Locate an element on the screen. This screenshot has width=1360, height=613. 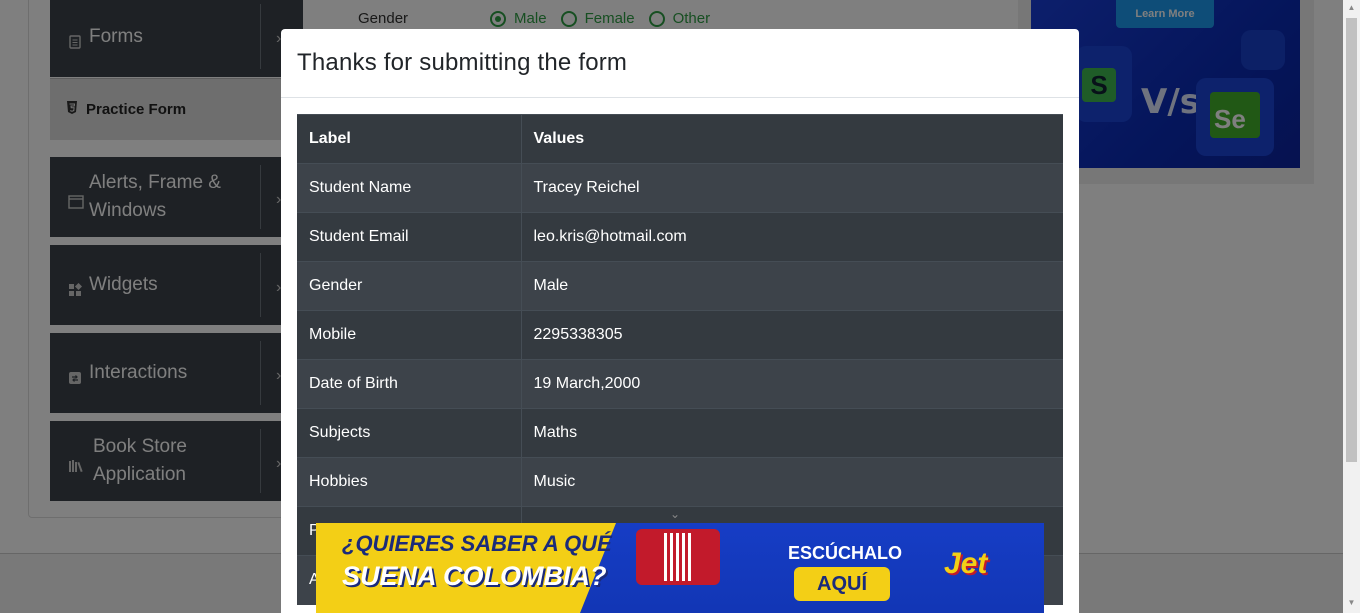
table-row: Date of Birth 19 March,2000 is located at coordinates (680, 384).